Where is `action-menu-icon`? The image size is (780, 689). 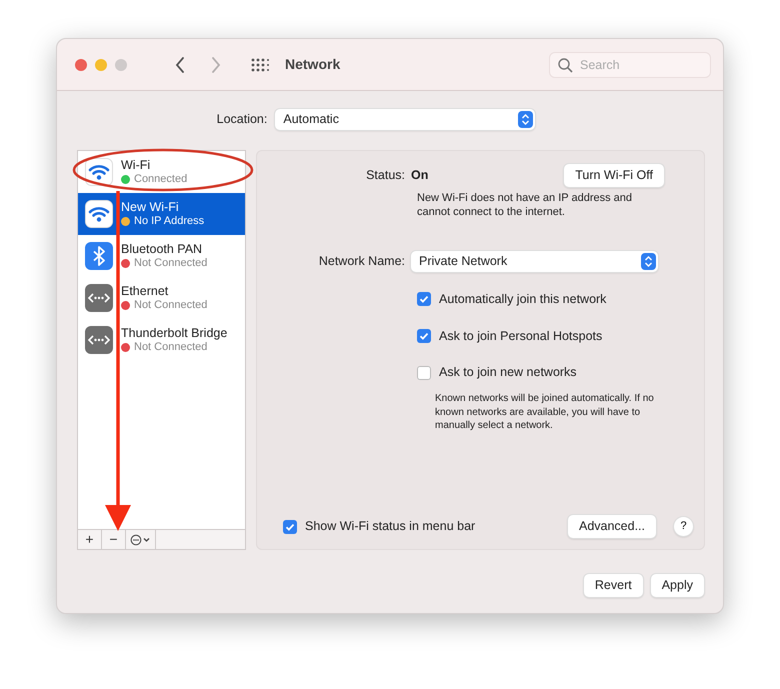 action-menu-icon is located at coordinates (141, 540).